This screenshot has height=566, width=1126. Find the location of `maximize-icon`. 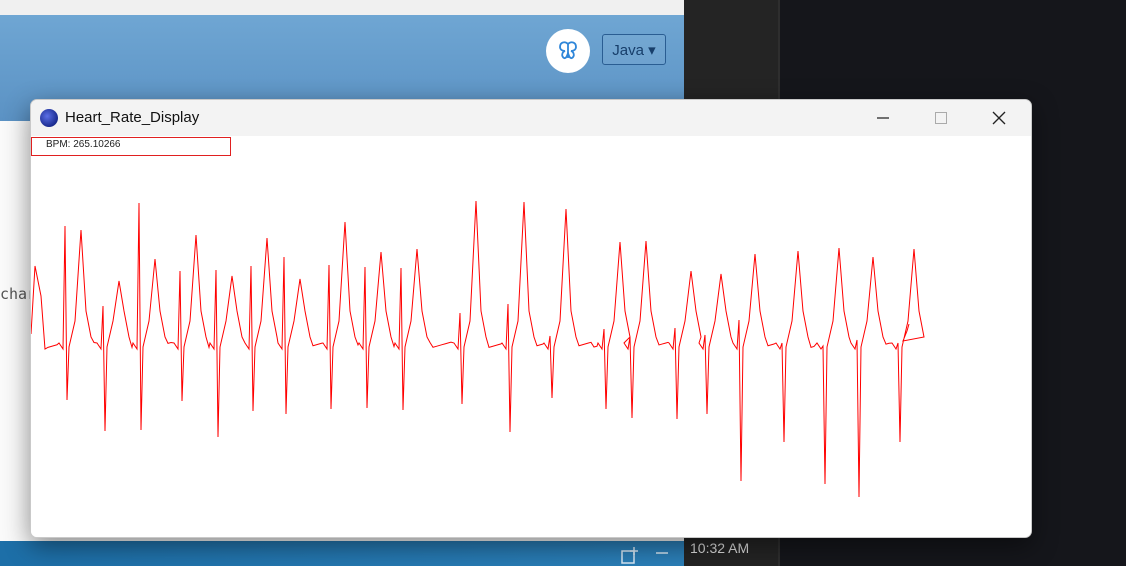

maximize-icon is located at coordinates (941, 118).